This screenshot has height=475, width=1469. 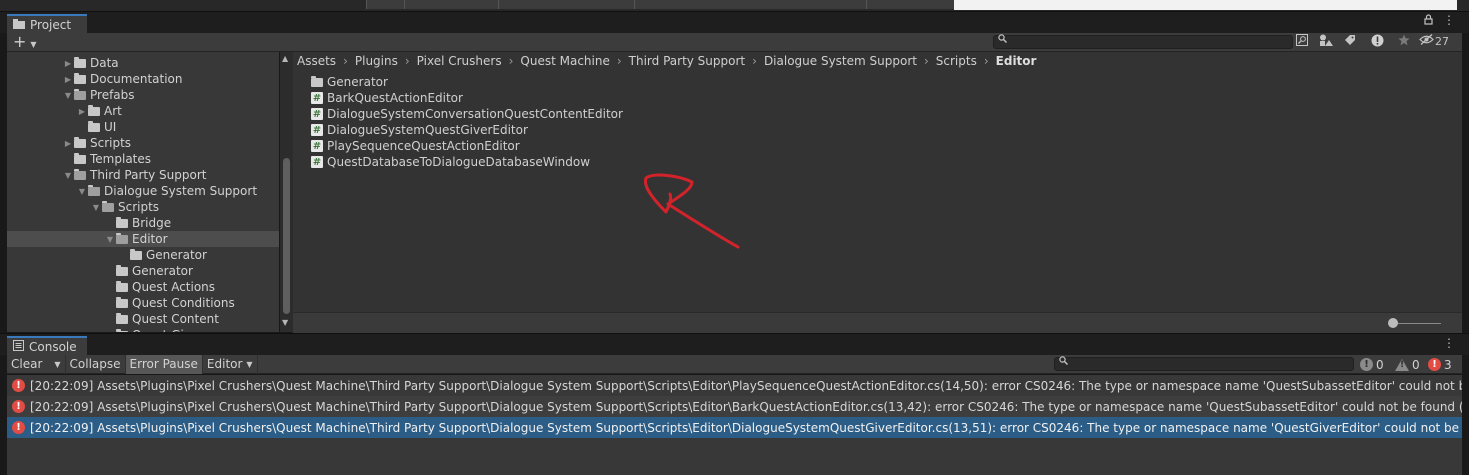 I want to click on tab-console-label: Console, so click(x=53, y=347).